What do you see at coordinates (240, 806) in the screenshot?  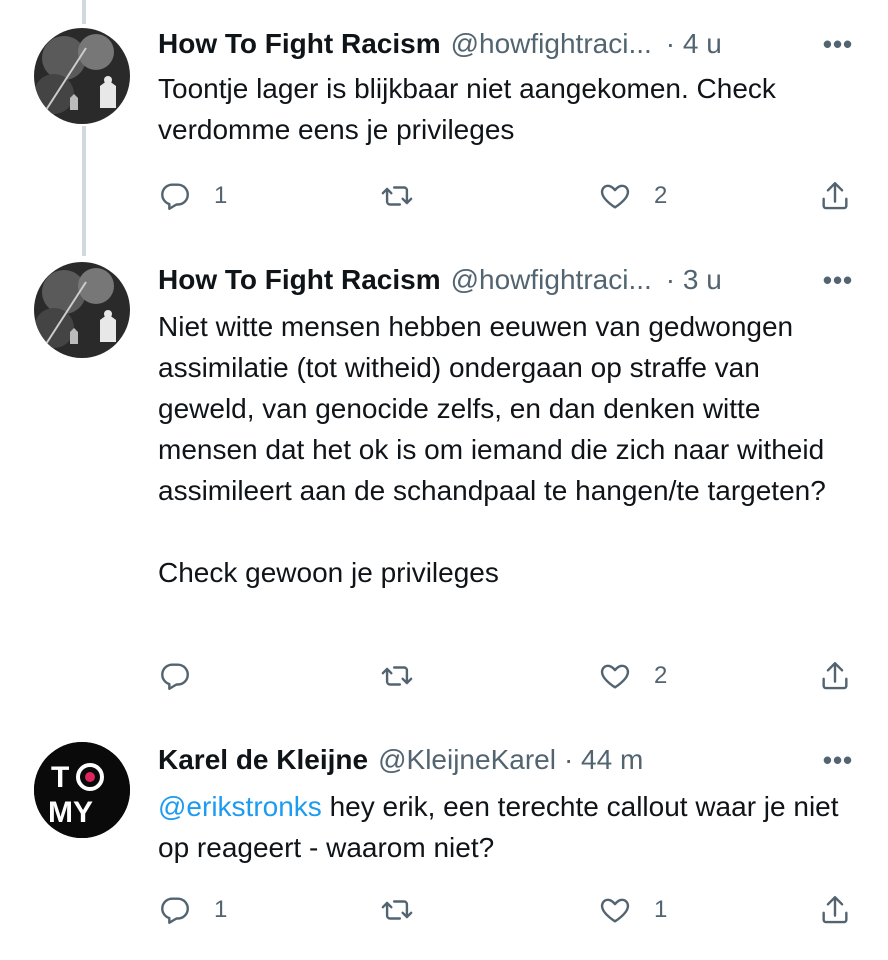 I see `mention-link: @erikstronks` at bounding box center [240, 806].